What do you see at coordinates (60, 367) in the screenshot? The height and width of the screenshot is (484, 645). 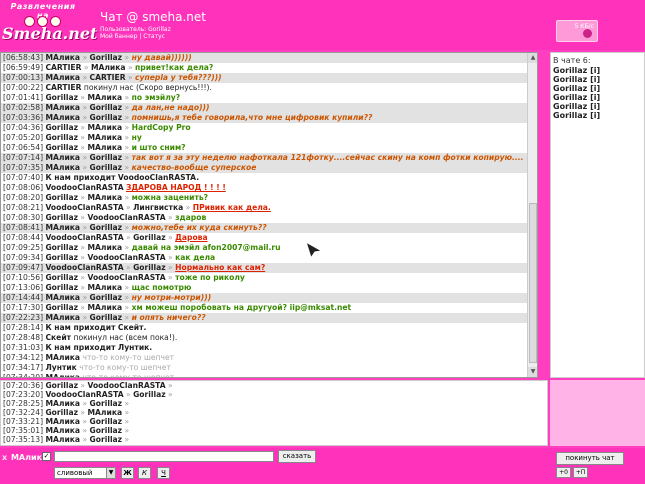 I see `message-sender: Лунтик` at bounding box center [60, 367].